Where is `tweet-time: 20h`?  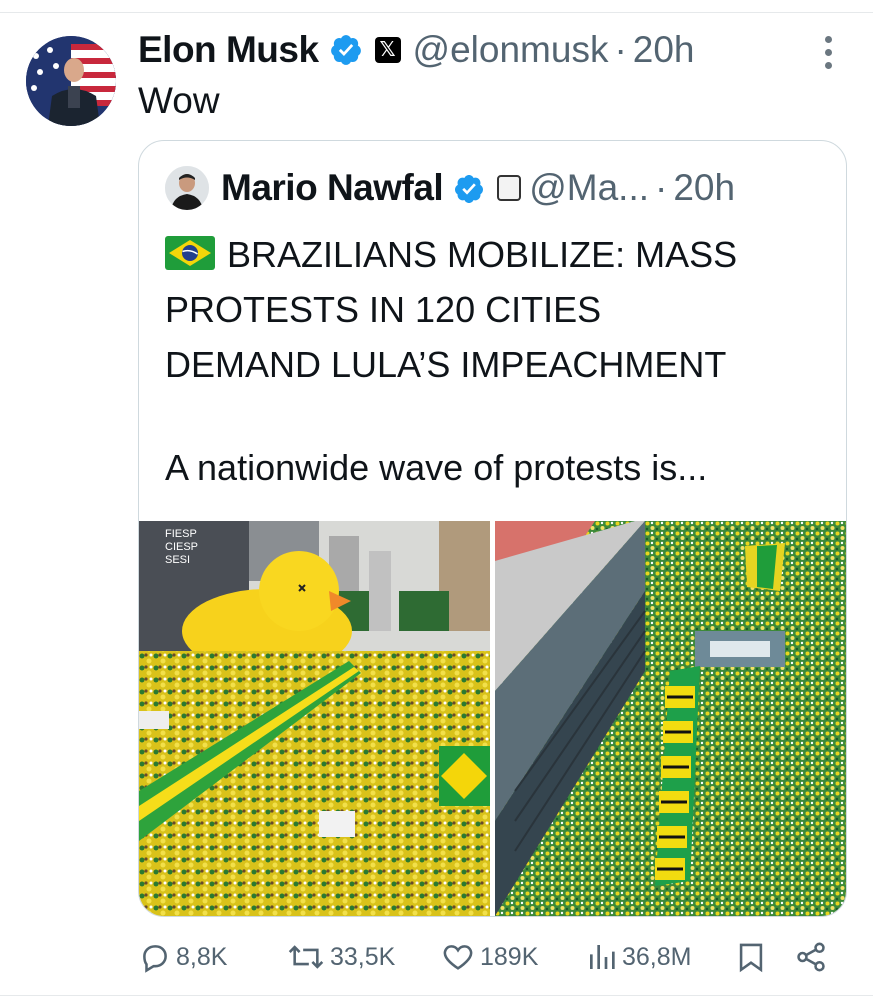
tweet-time: 20h is located at coordinates (664, 50).